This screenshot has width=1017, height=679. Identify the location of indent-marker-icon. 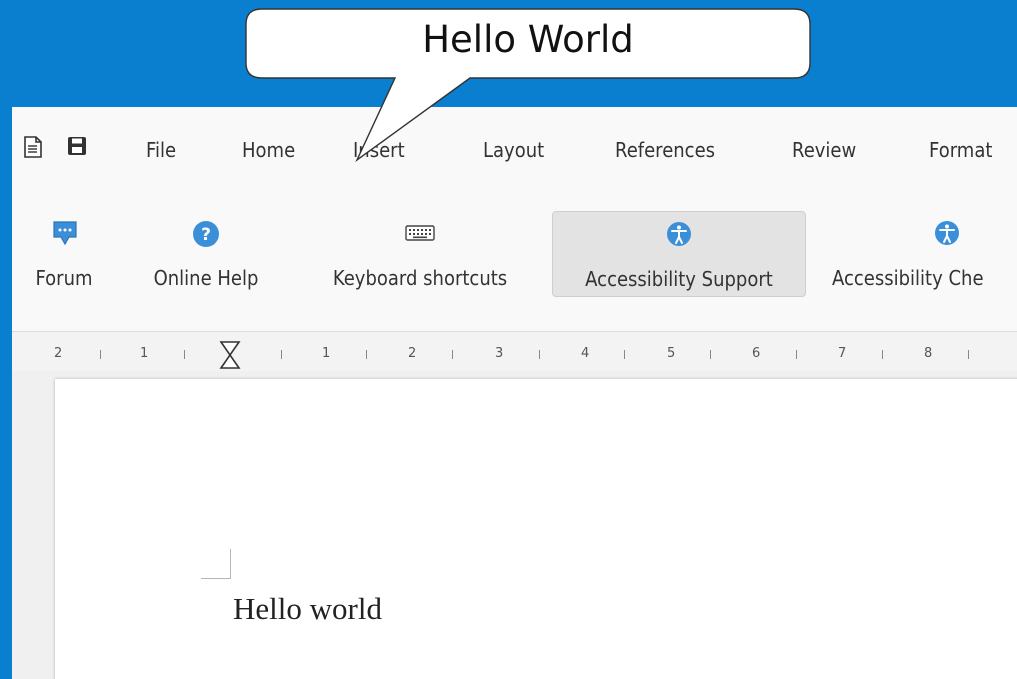
(230, 357).